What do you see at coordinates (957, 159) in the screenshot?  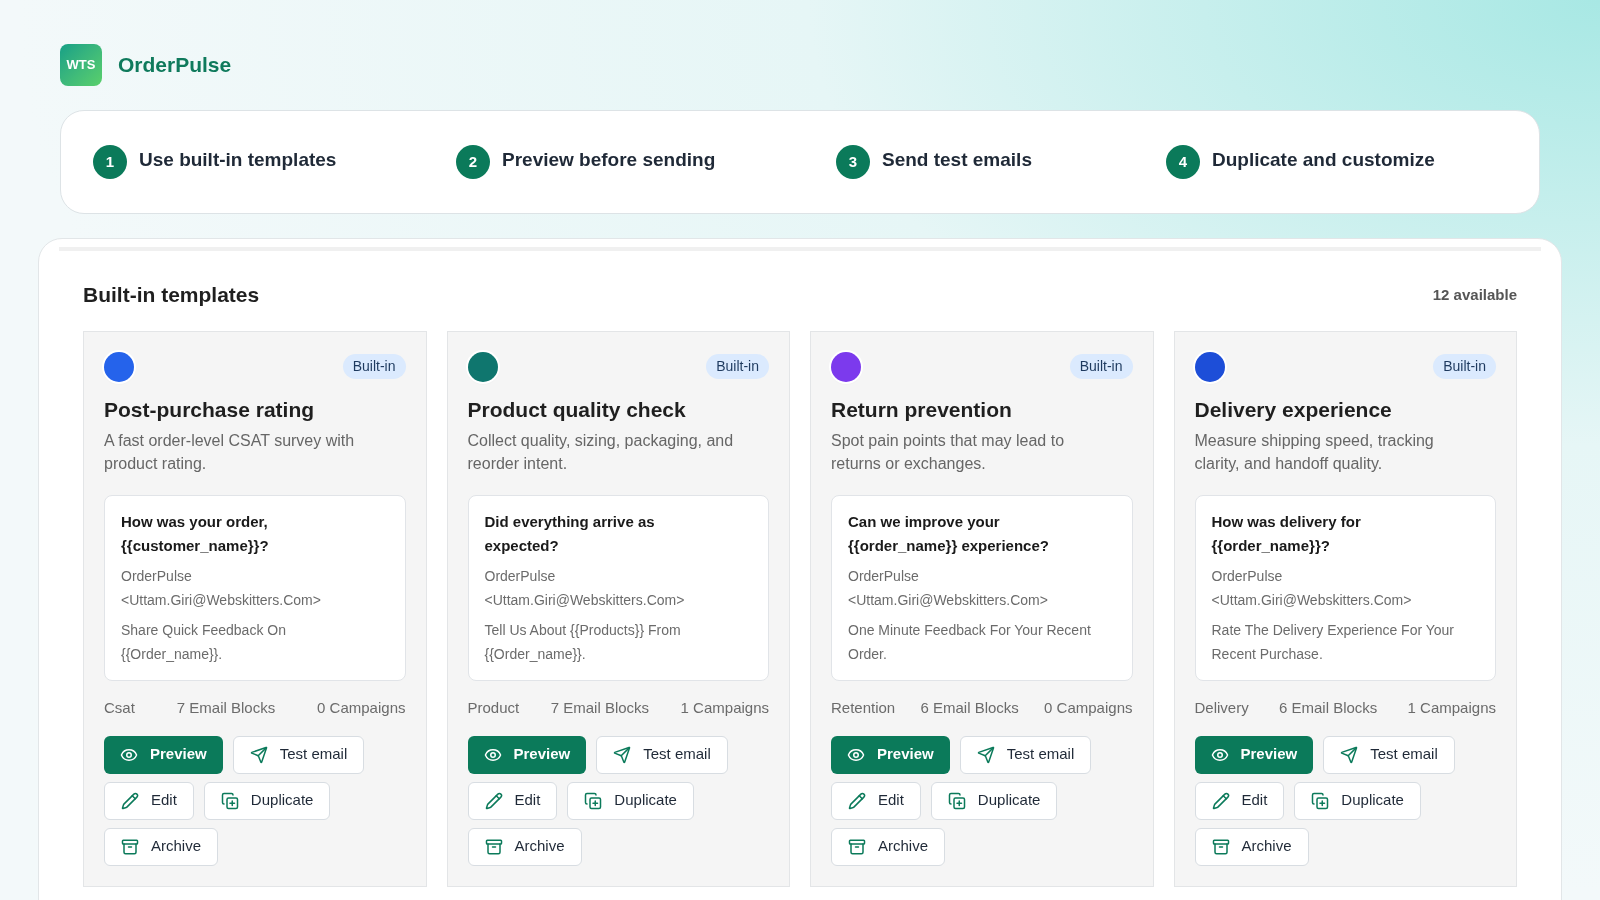 I see `step-label: Send test emails` at bounding box center [957, 159].